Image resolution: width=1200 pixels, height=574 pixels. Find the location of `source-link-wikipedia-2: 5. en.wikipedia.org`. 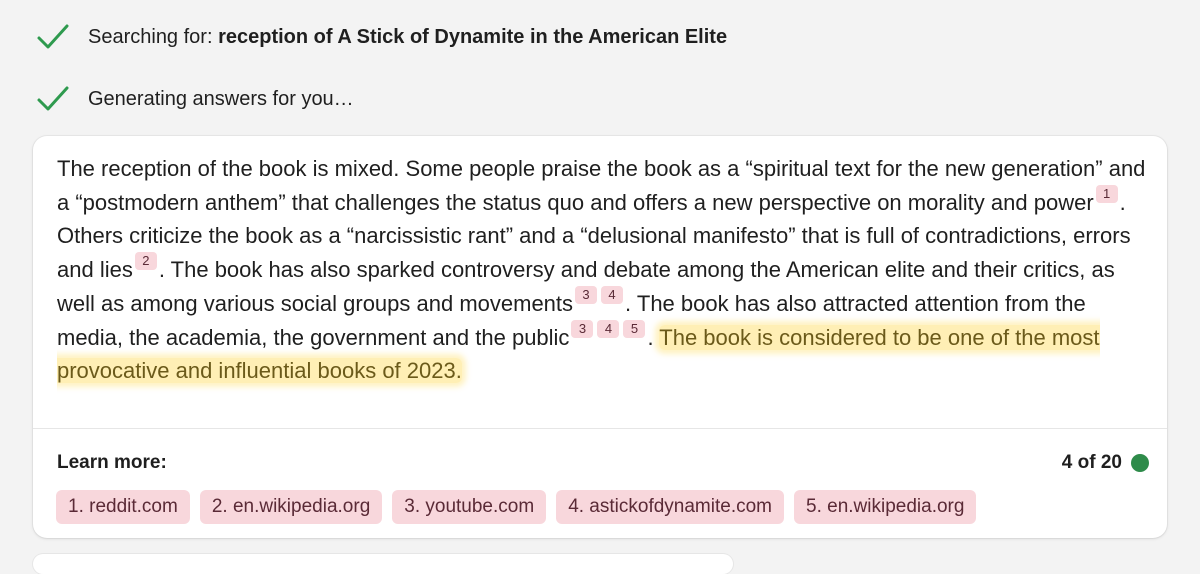

source-link-wikipedia-2: 5. en.wikipedia.org is located at coordinates (885, 507).